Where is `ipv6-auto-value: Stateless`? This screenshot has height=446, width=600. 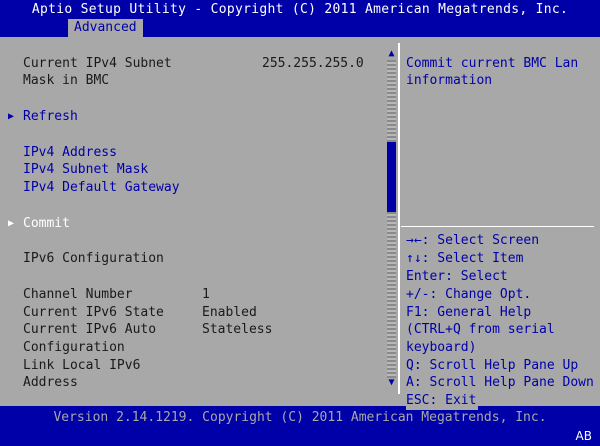
ipv6-auto-value: Stateless is located at coordinates (237, 329).